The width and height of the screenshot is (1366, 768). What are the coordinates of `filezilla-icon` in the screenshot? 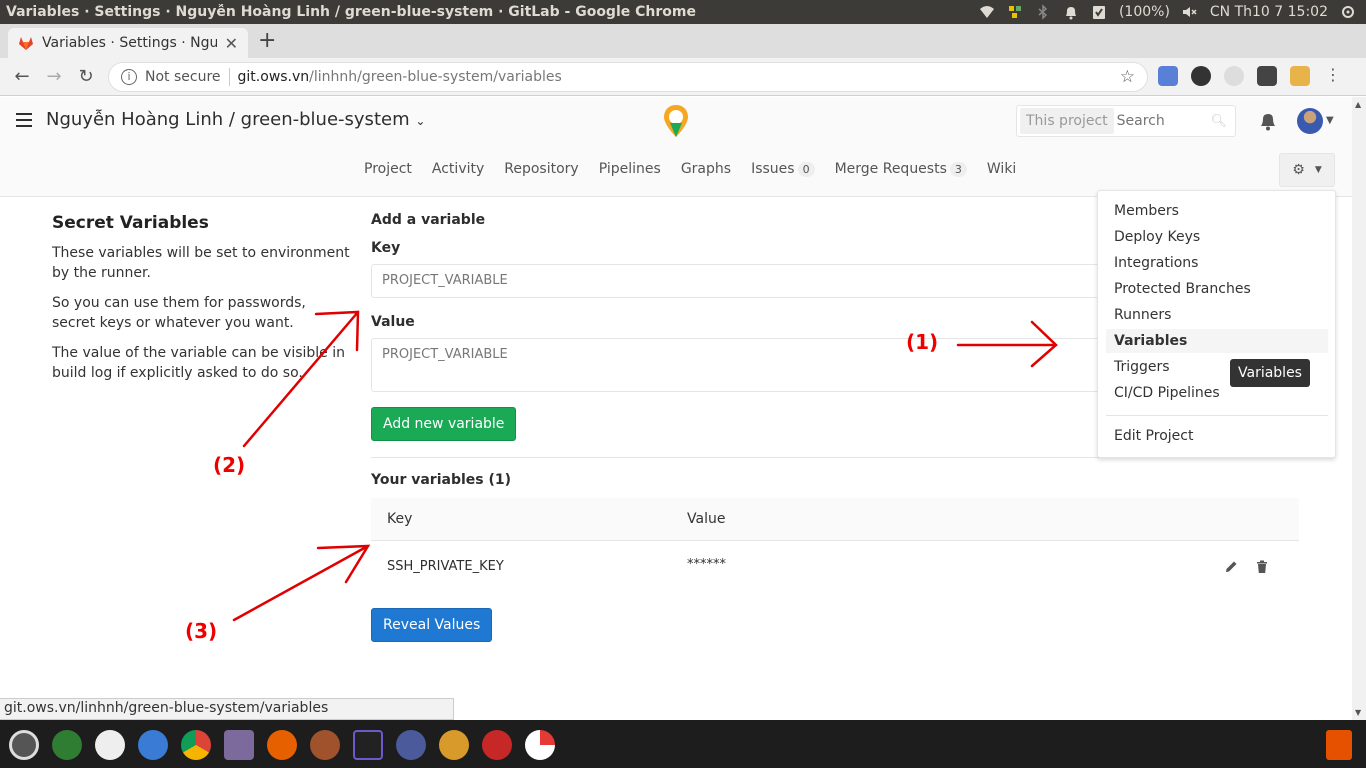 It's located at (454, 745).